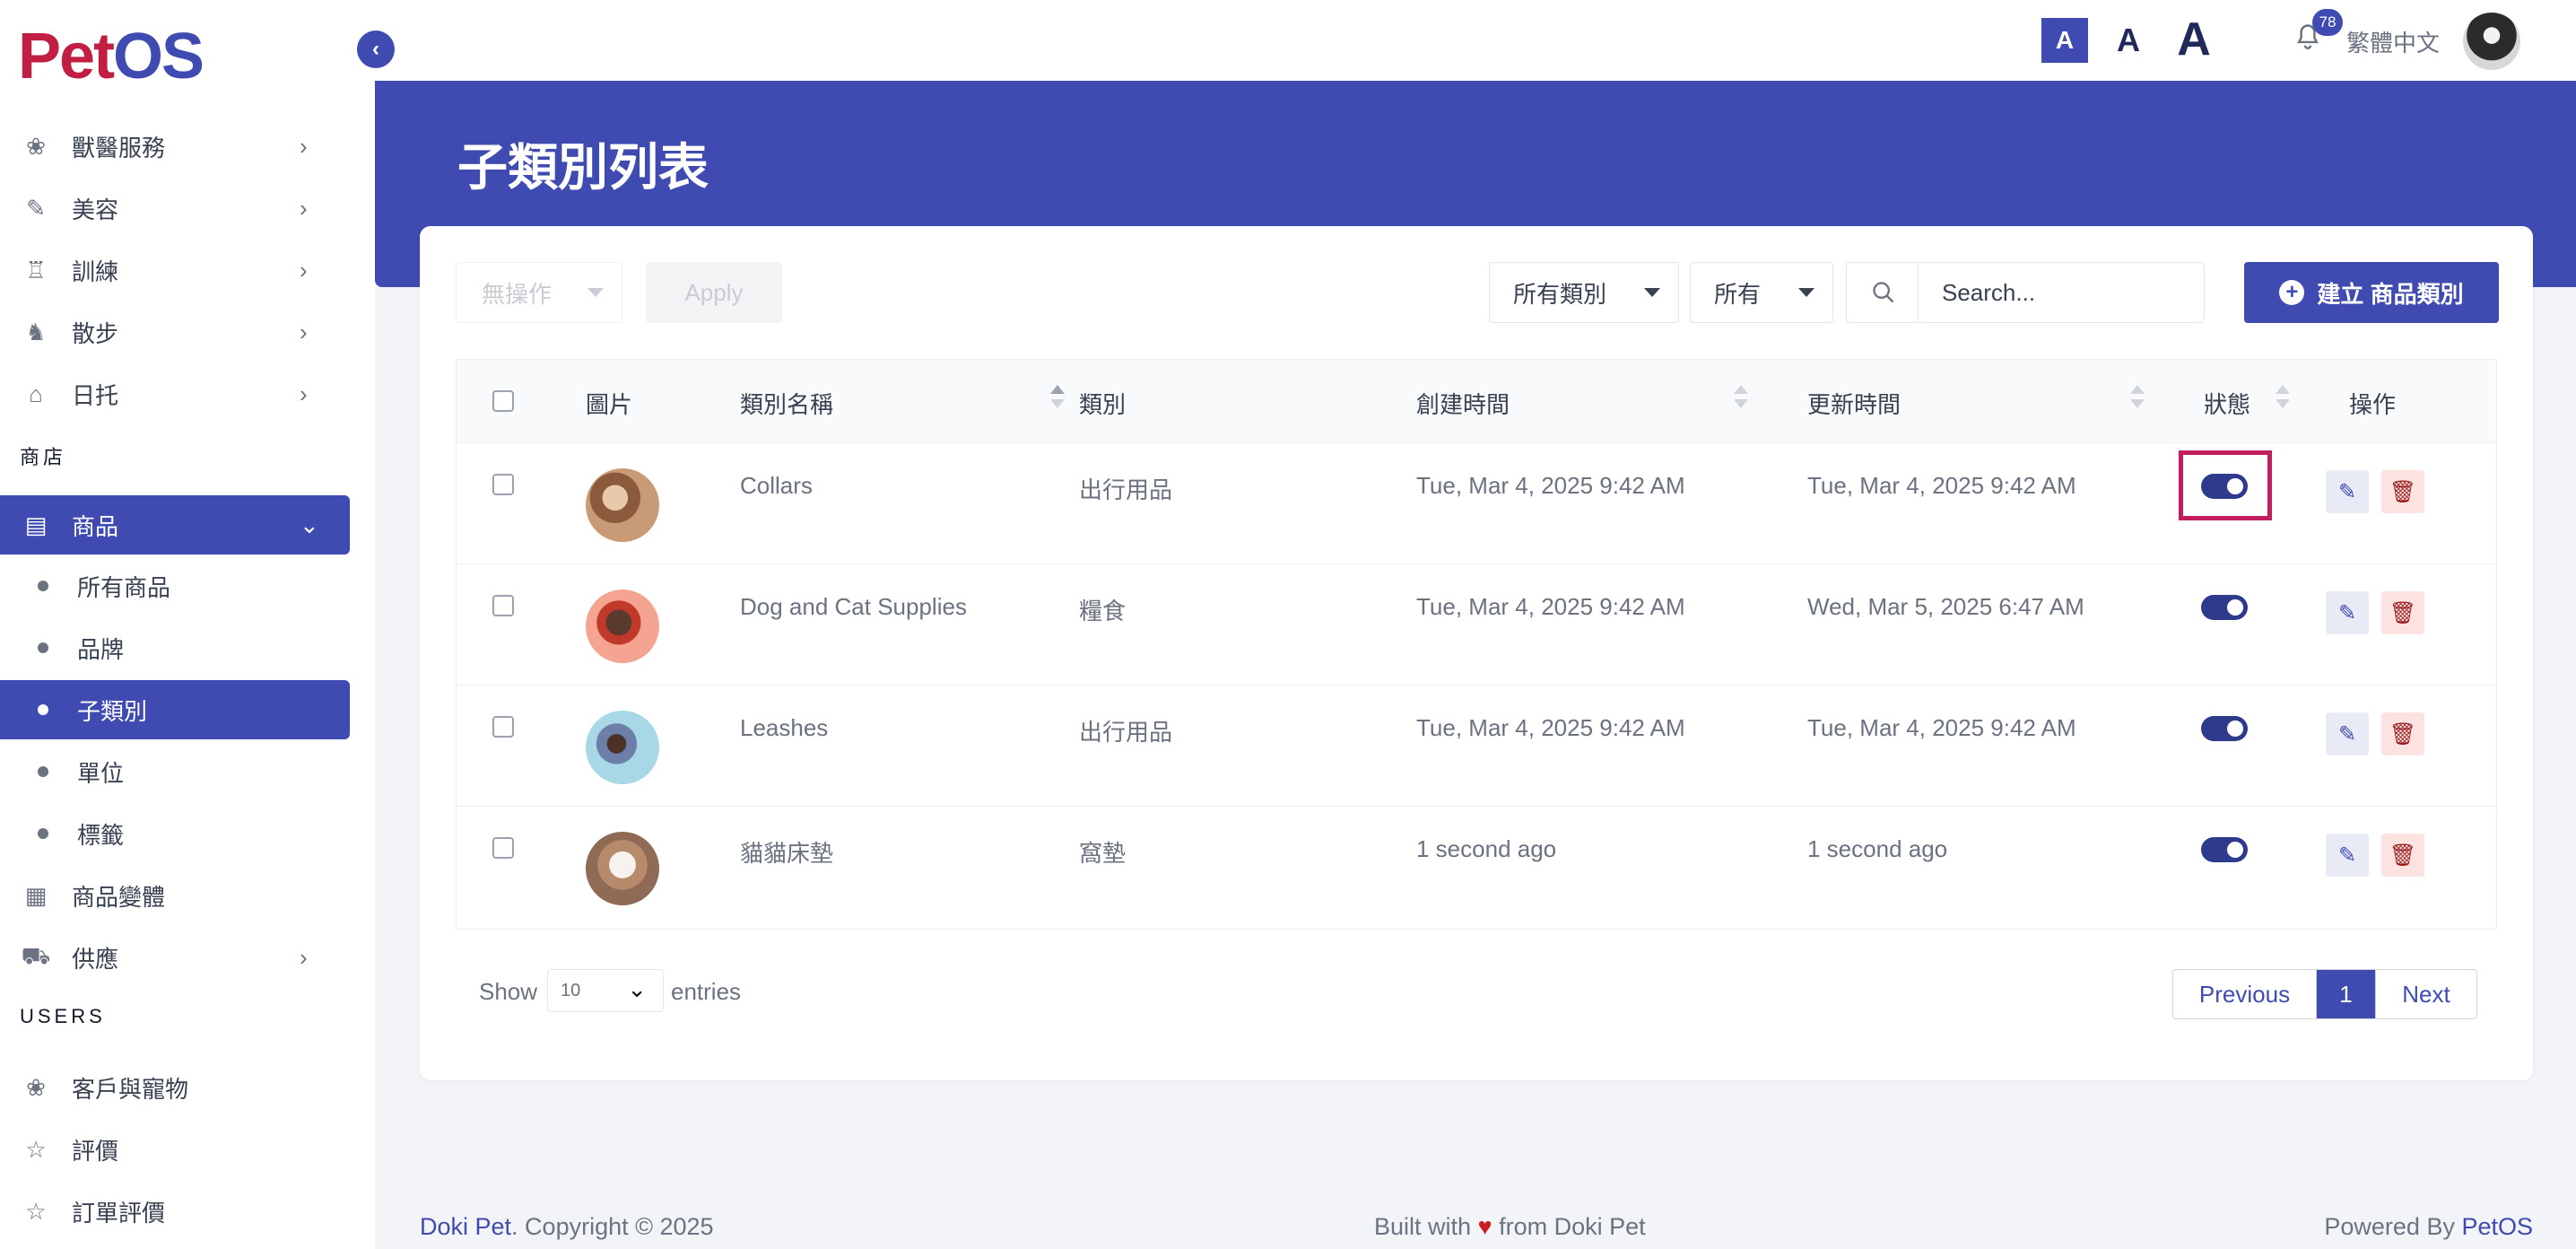 The width and height of the screenshot is (2576, 1249). What do you see at coordinates (503, 401) in the screenshot?
I see `select-all-checkbox` at bounding box center [503, 401].